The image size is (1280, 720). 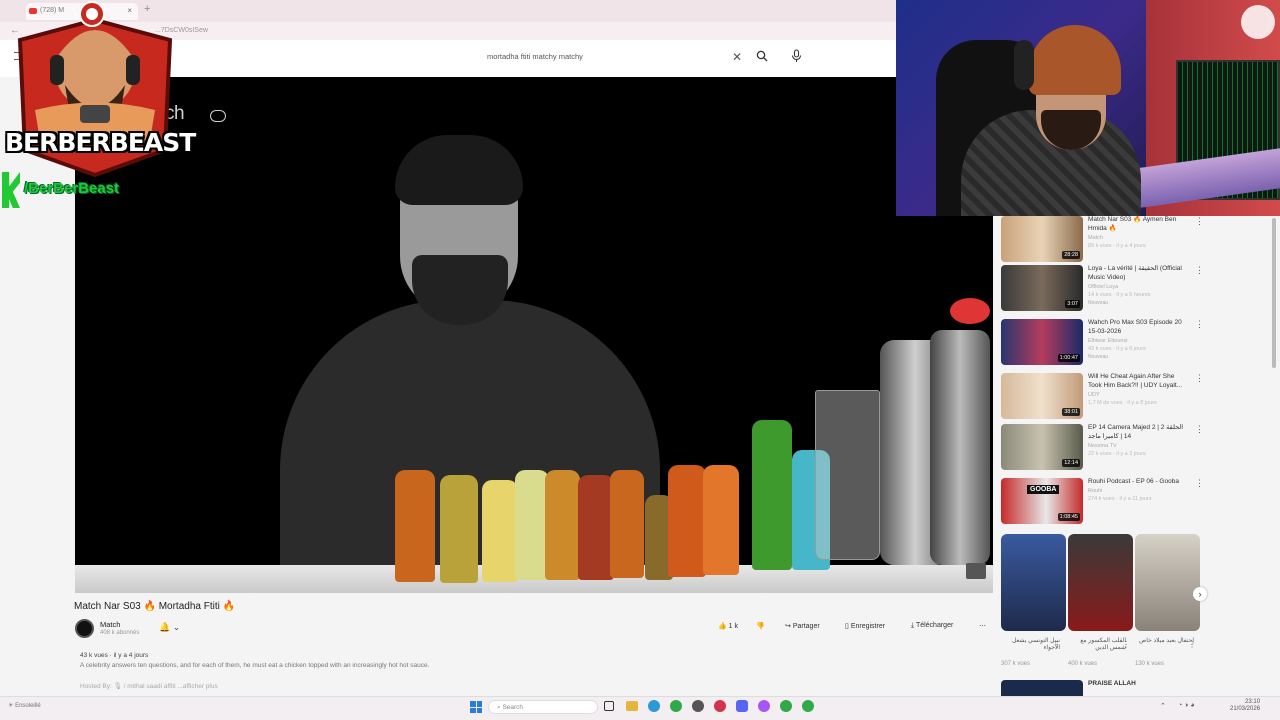 What do you see at coordinates (1042, 501) in the screenshot?
I see `video-thumbnail: GOOBA 1:08:45` at bounding box center [1042, 501].